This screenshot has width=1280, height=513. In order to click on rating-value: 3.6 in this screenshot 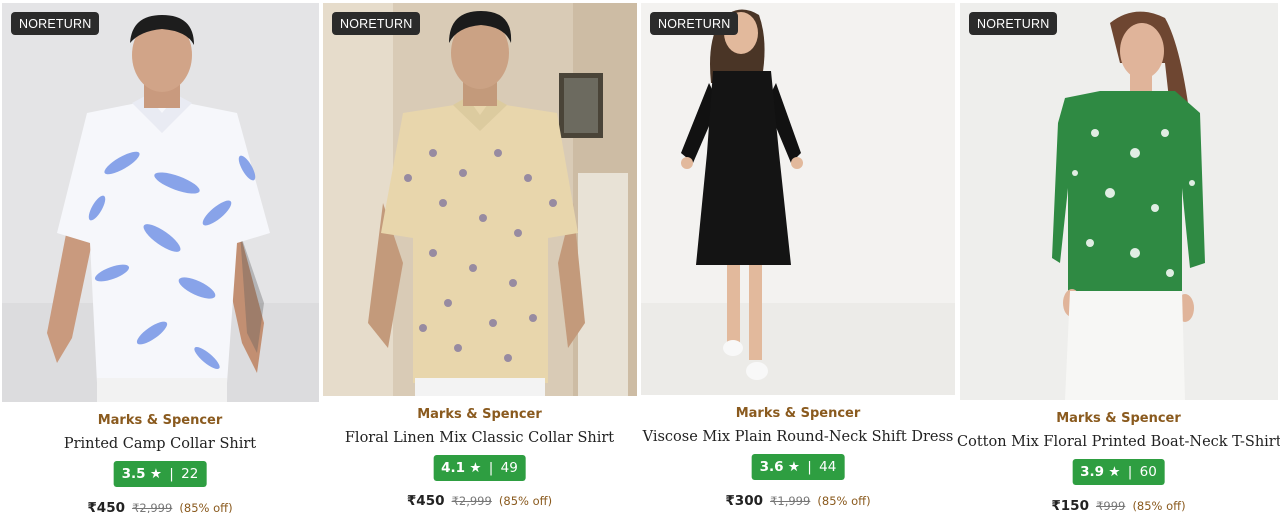, I will do `click(771, 467)`.